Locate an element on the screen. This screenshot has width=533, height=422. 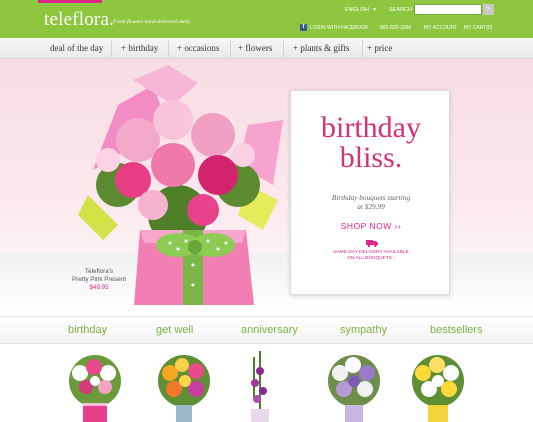
product-name-line-2: Pretty Pink Present is located at coordinates (99, 279).